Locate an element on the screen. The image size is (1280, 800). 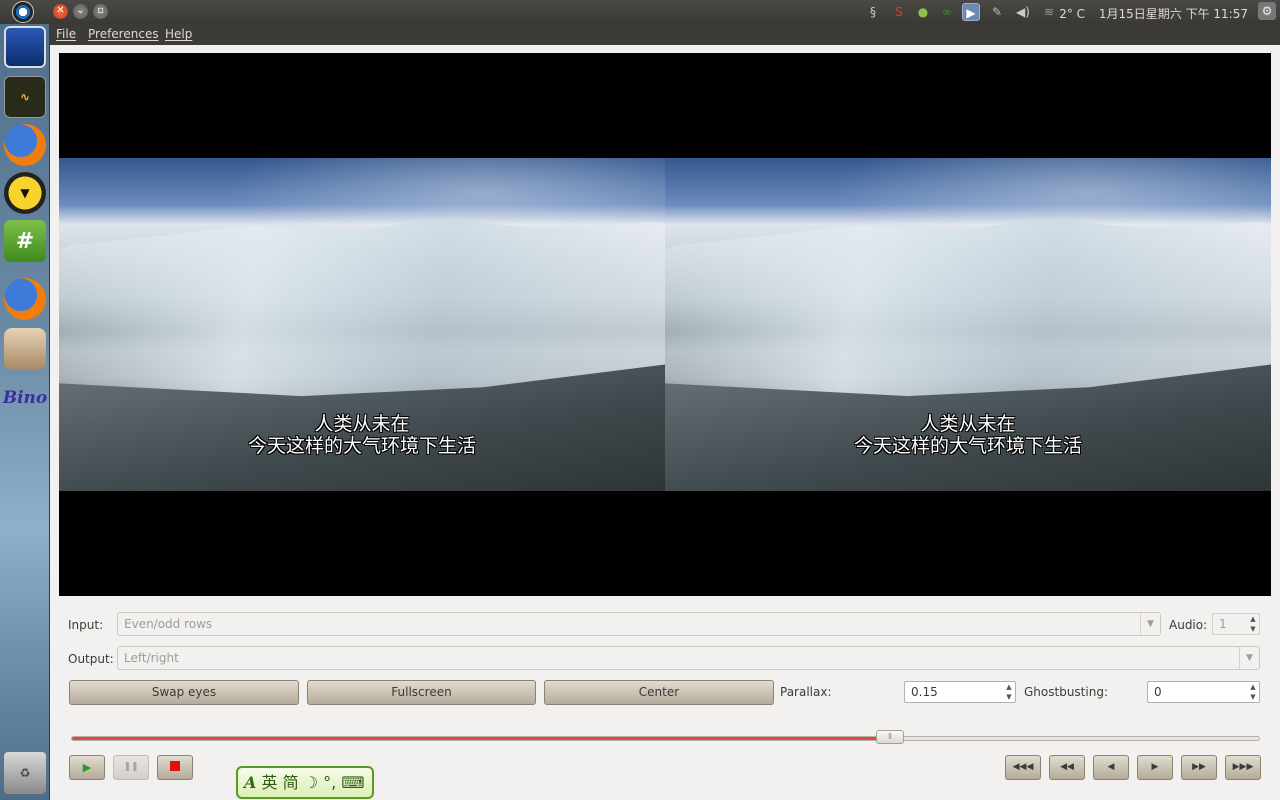
parallax-value: 0.15 is located at coordinates (924, 692).